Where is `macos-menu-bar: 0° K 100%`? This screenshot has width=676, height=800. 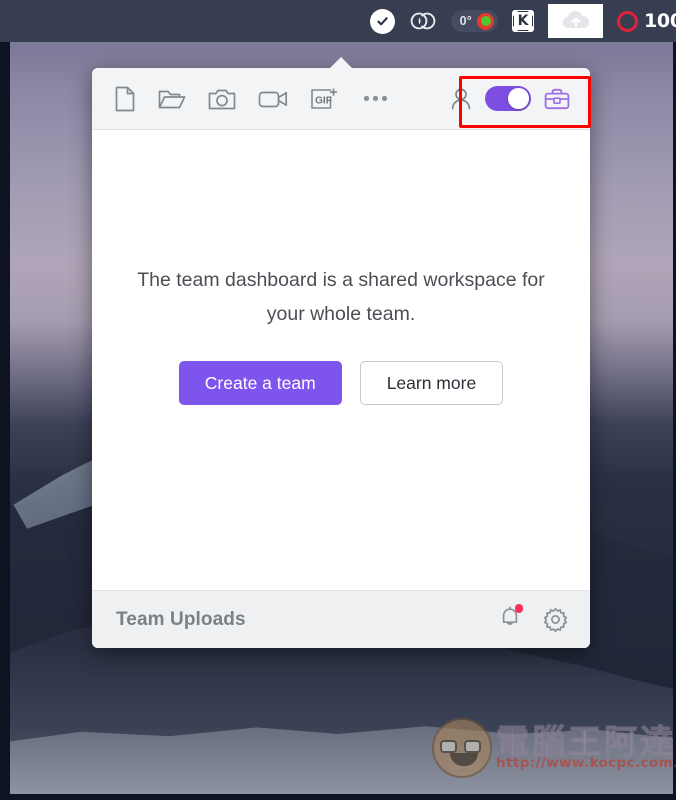 macos-menu-bar: 0° K 100% is located at coordinates (338, 21).